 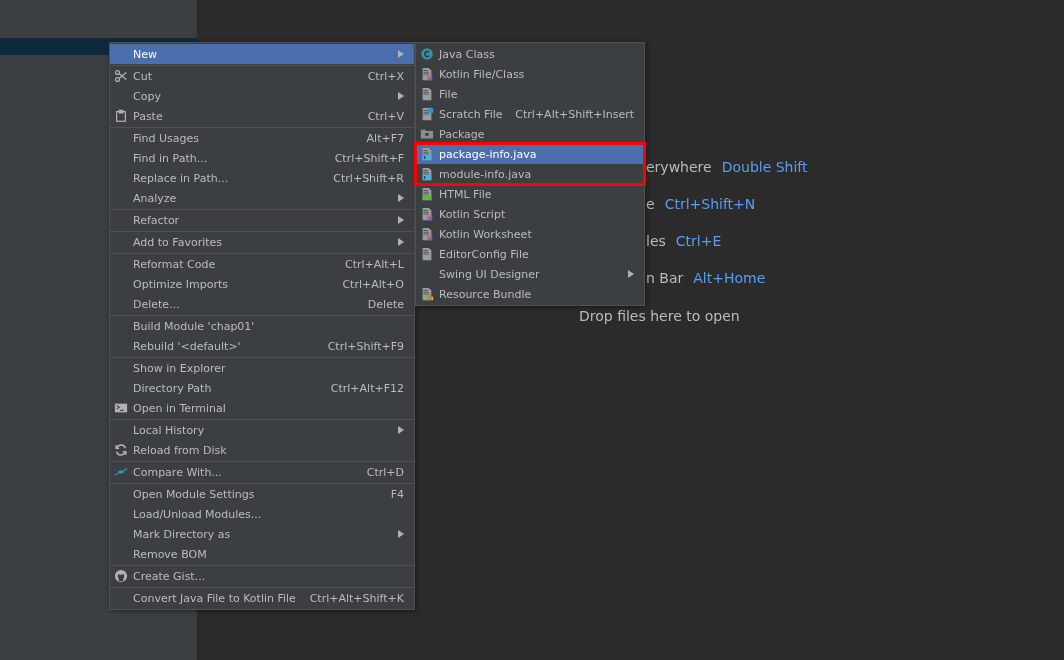 What do you see at coordinates (659, 316) in the screenshot?
I see `drop-hint: Drop files here to open` at bounding box center [659, 316].